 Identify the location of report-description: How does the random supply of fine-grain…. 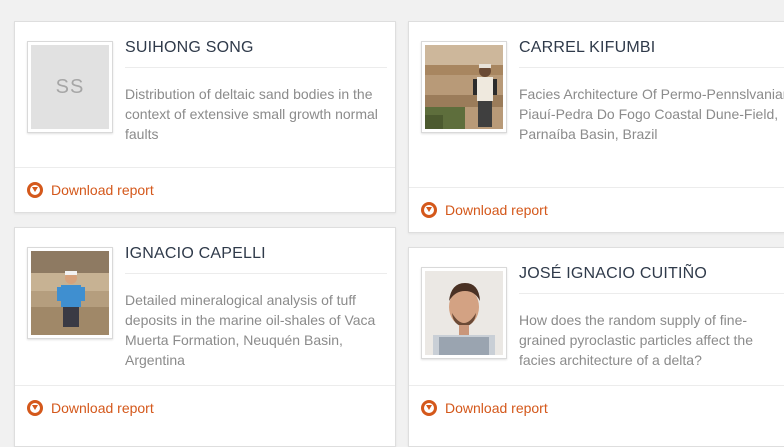
(636, 340).